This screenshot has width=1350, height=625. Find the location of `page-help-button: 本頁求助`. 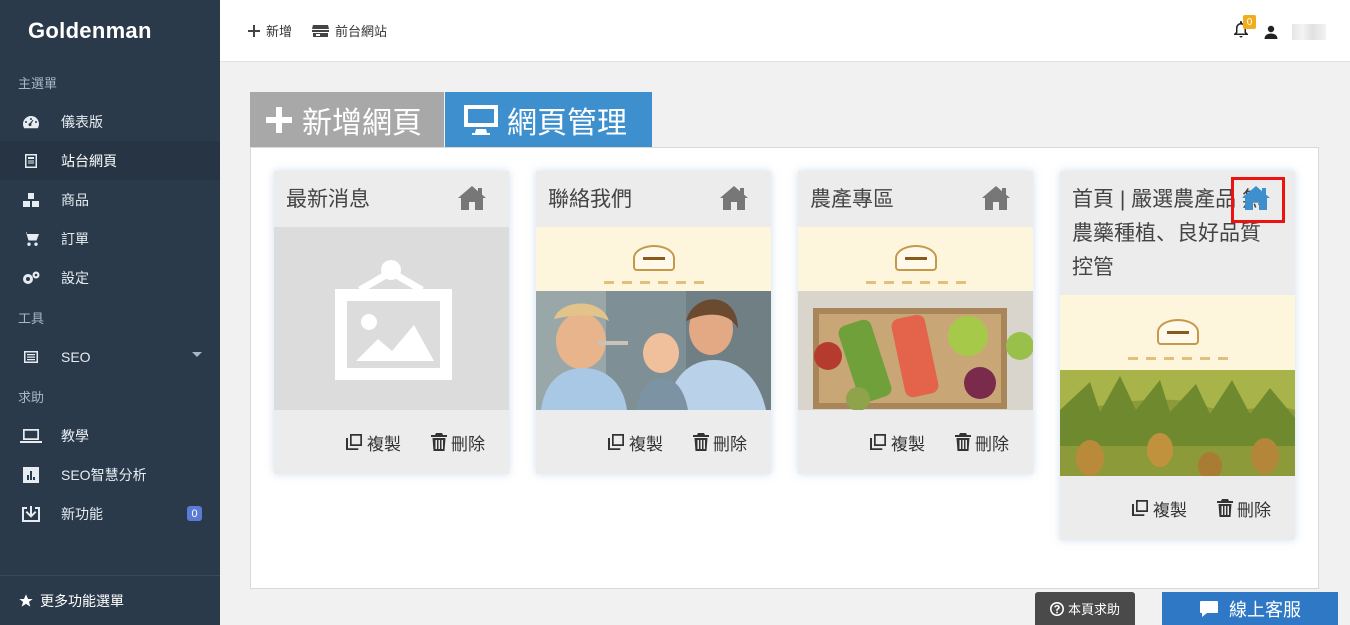

page-help-button: 本頁求助 is located at coordinates (1085, 608).